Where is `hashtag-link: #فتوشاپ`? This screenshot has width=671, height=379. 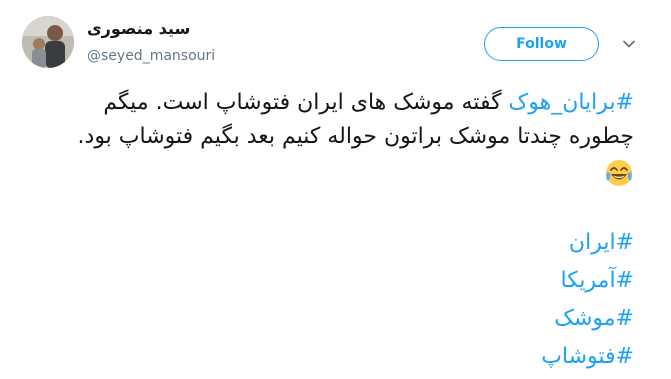 hashtag-link: #فتوشاپ is located at coordinates (587, 356).